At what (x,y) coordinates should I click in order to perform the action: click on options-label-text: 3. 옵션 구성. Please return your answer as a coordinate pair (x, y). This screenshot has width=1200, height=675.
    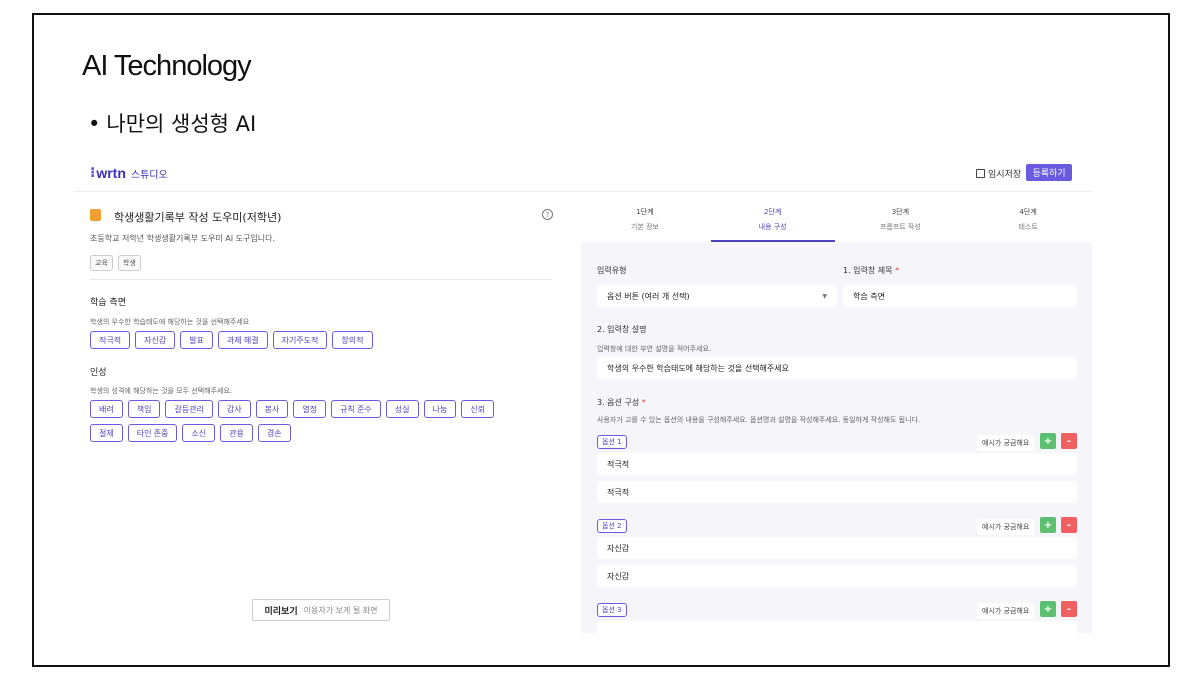
    Looking at the image, I should click on (618, 402).